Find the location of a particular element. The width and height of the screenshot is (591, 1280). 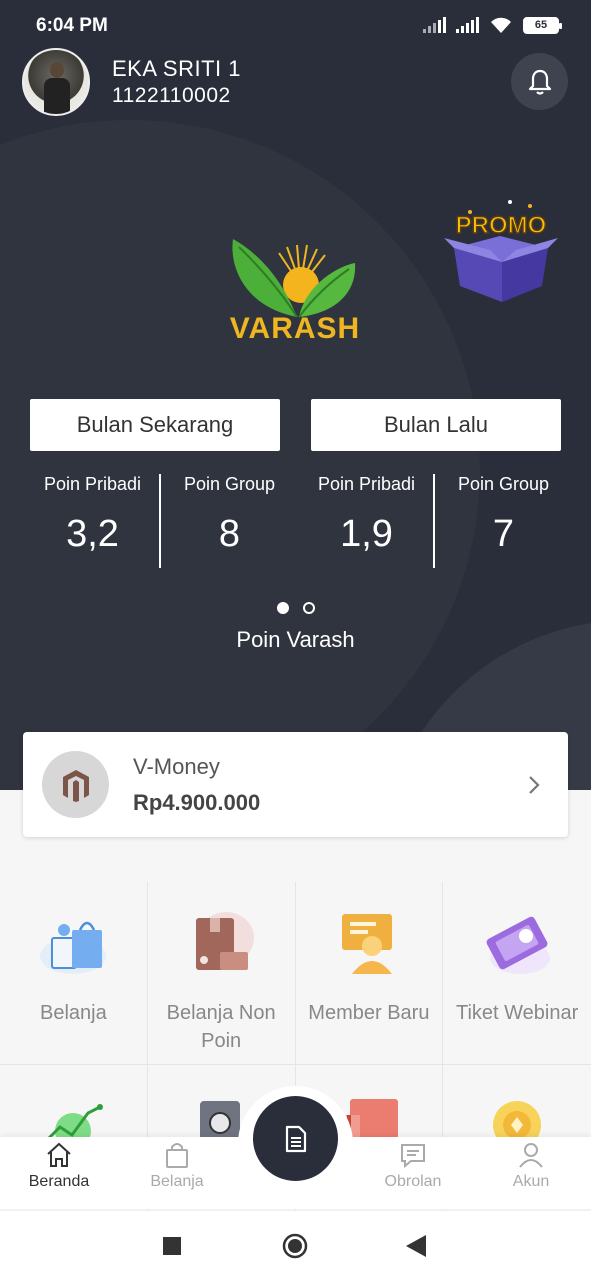

menu-item-tiket-webinar: Tiket Webinar is located at coordinates (517, 973).